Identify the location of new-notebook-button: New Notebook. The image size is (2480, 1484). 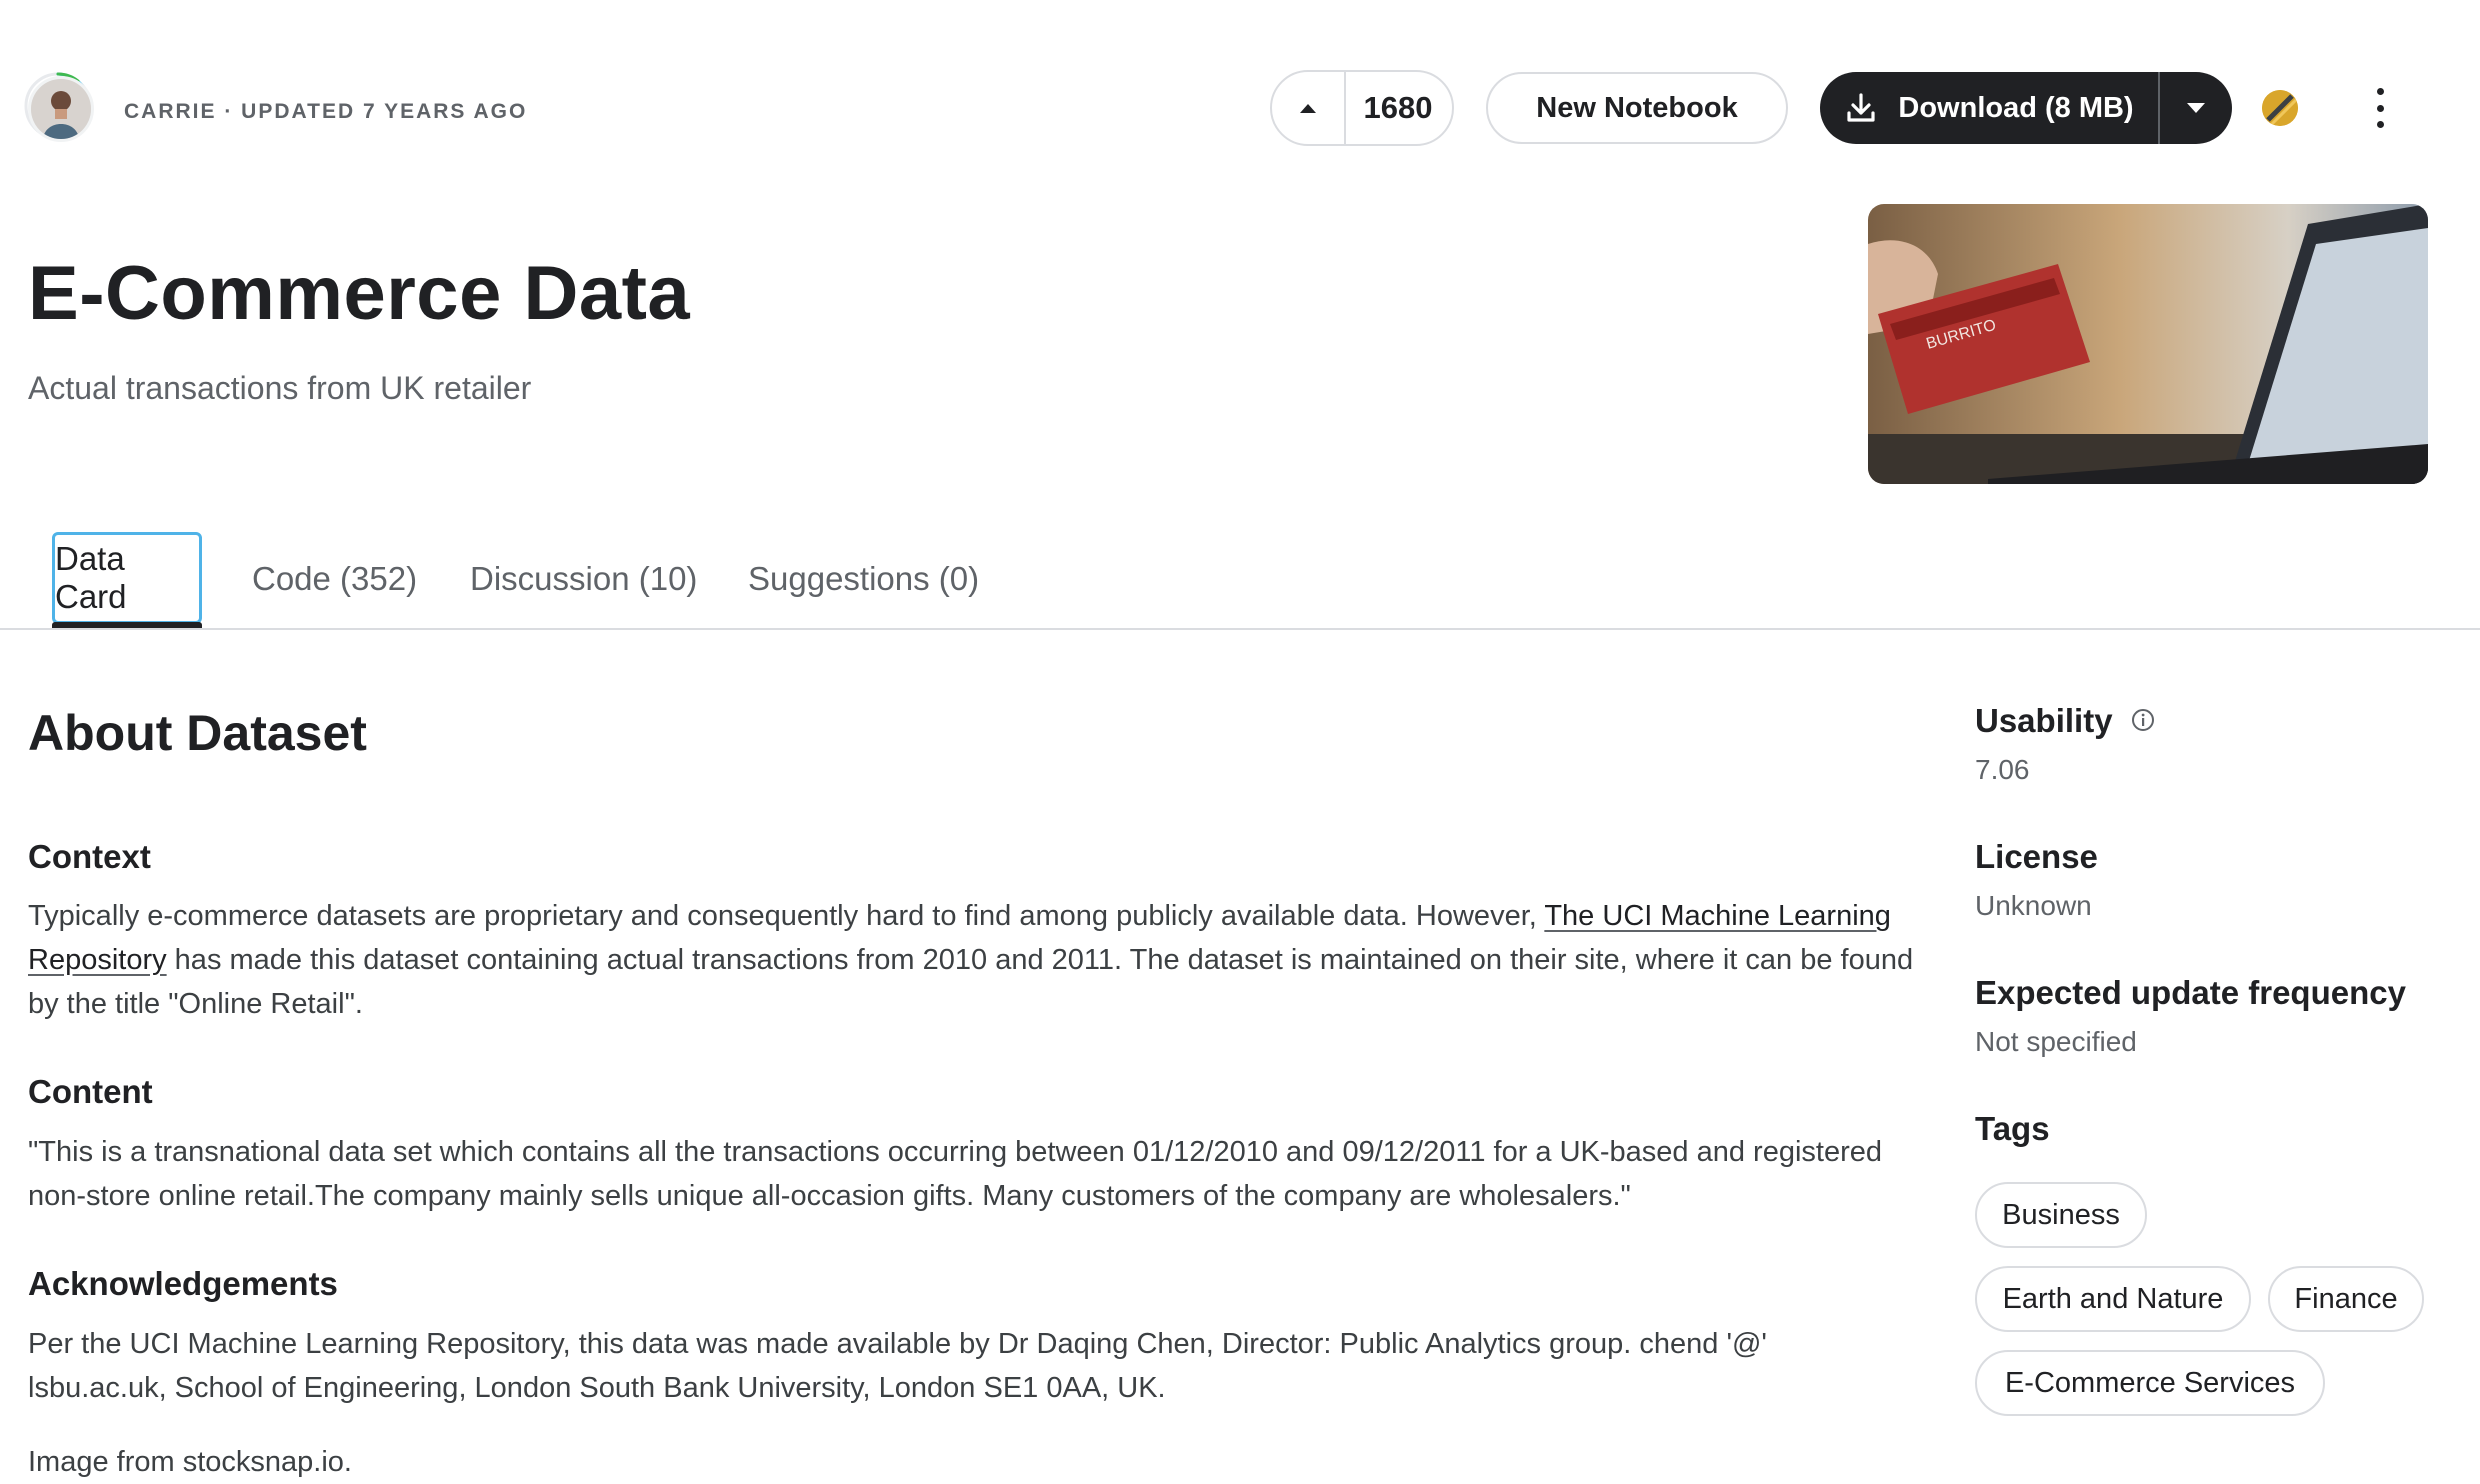
(1637, 108).